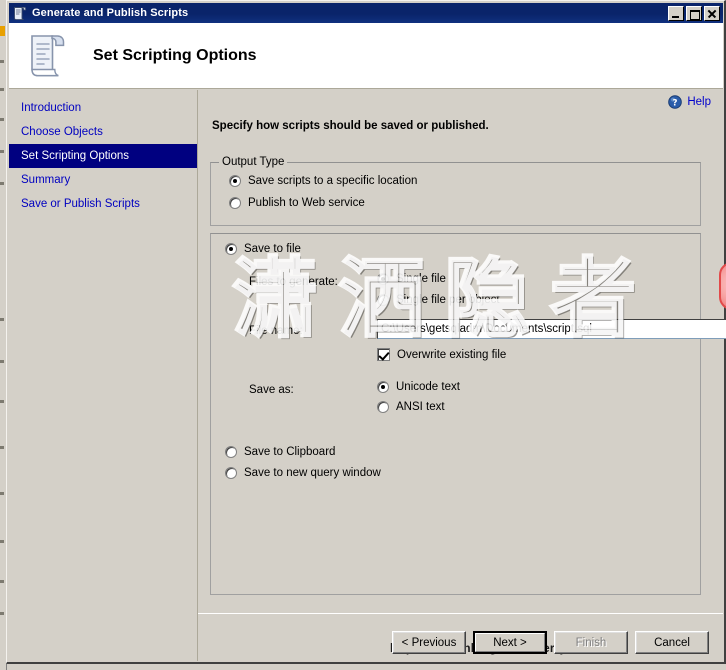 The image size is (726, 670). I want to click on callout-bubble: 设置高级属性, so click(722, 286).